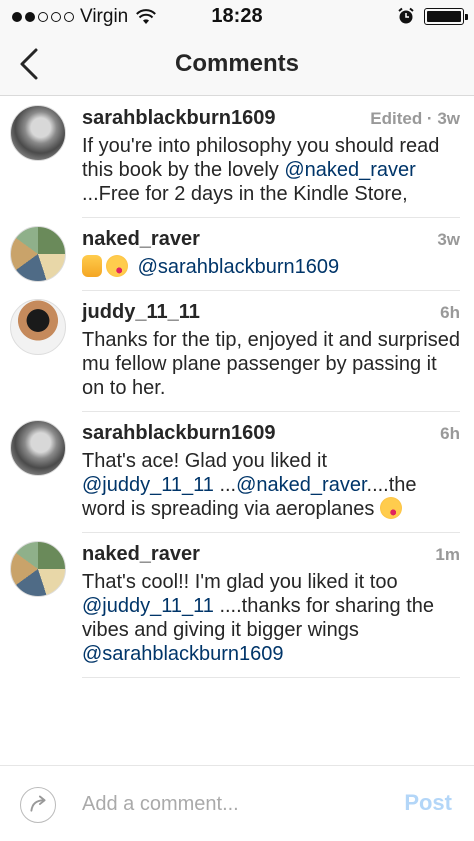  Describe the element at coordinates (240, 582) in the screenshot. I see `comment-text-segment: That's cool!! I'm glad you liked it too` at that location.